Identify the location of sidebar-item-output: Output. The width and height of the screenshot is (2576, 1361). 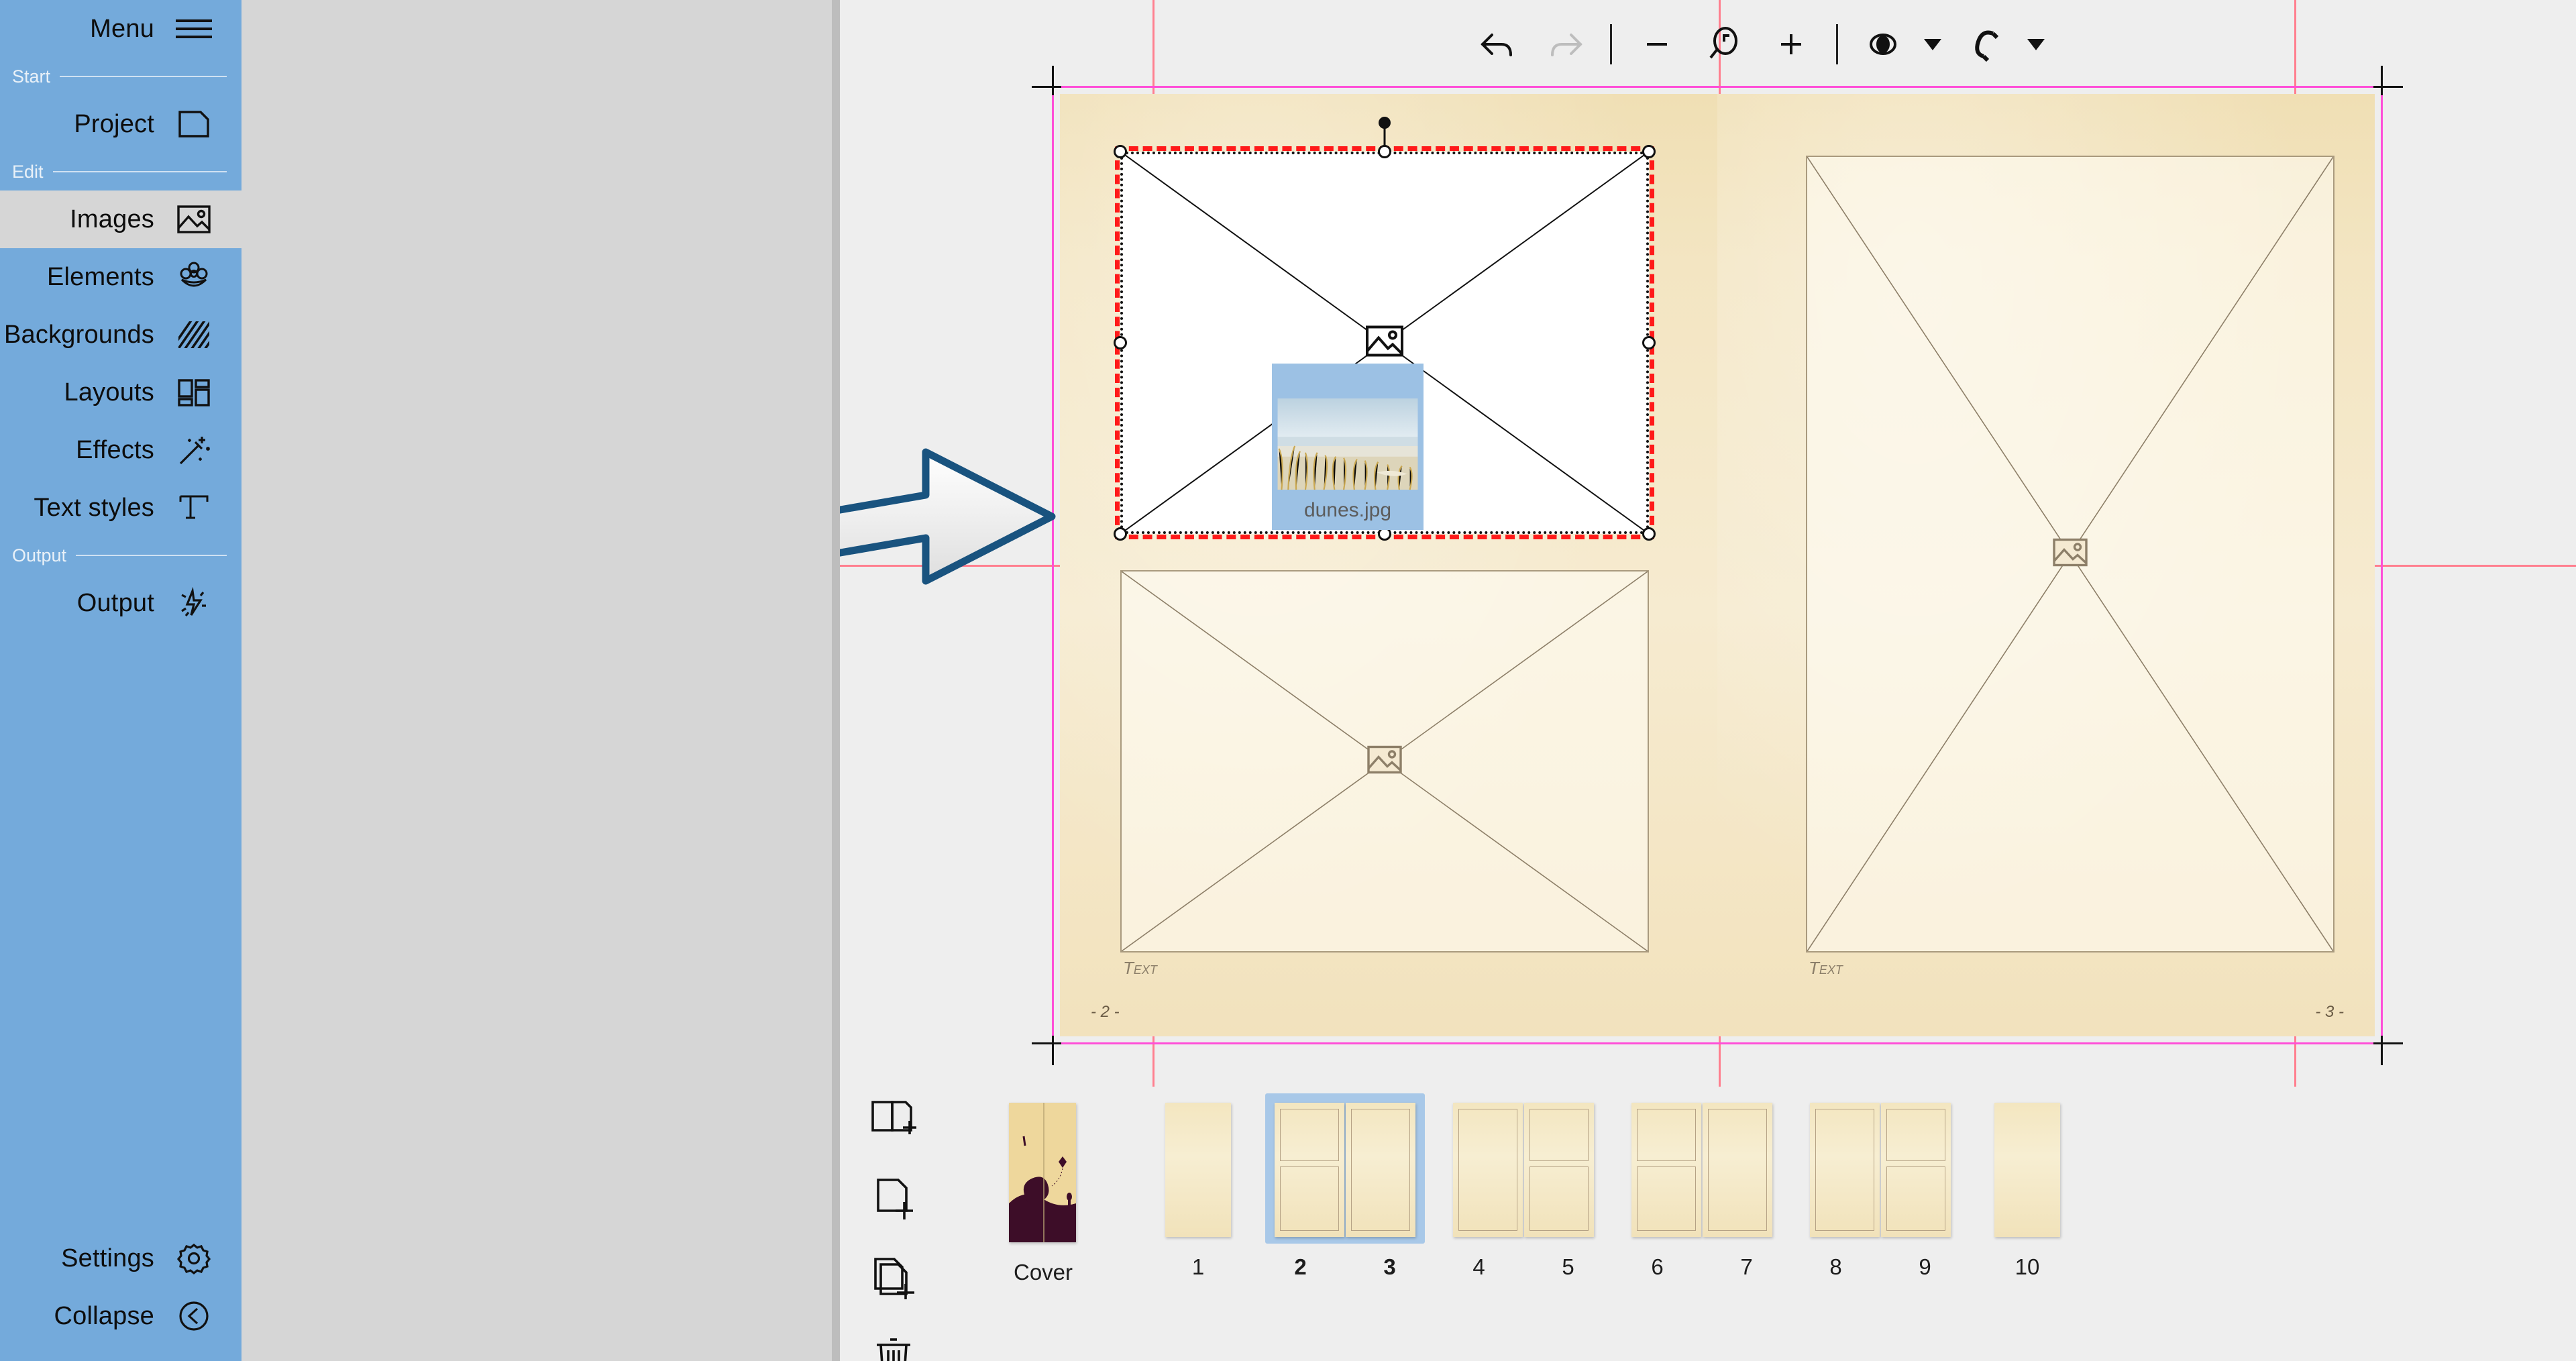
(120, 603).